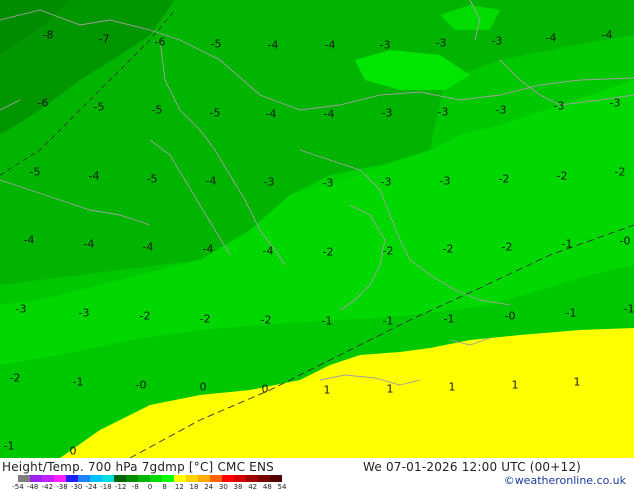 Image resolution: width=634 pixels, height=491 pixels. I want to click on valid-datetime: We 07-01-2026 12:00 UTC (00+12), so click(472, 467).